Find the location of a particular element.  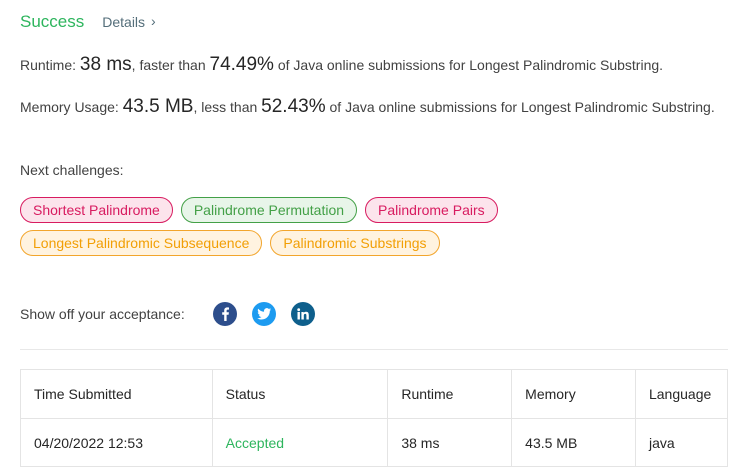

cell-time-submitted: 04/20/2022 12:53 is located at coordinates (116, 442).